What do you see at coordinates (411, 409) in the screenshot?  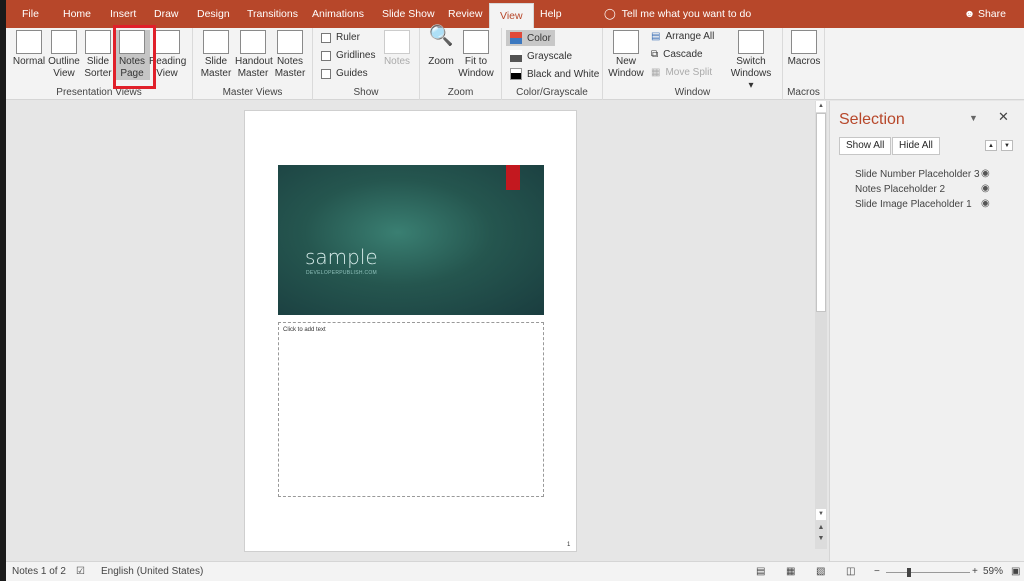 I see `notes-placeholder: Click to add text` at bounding box center [411, 409].